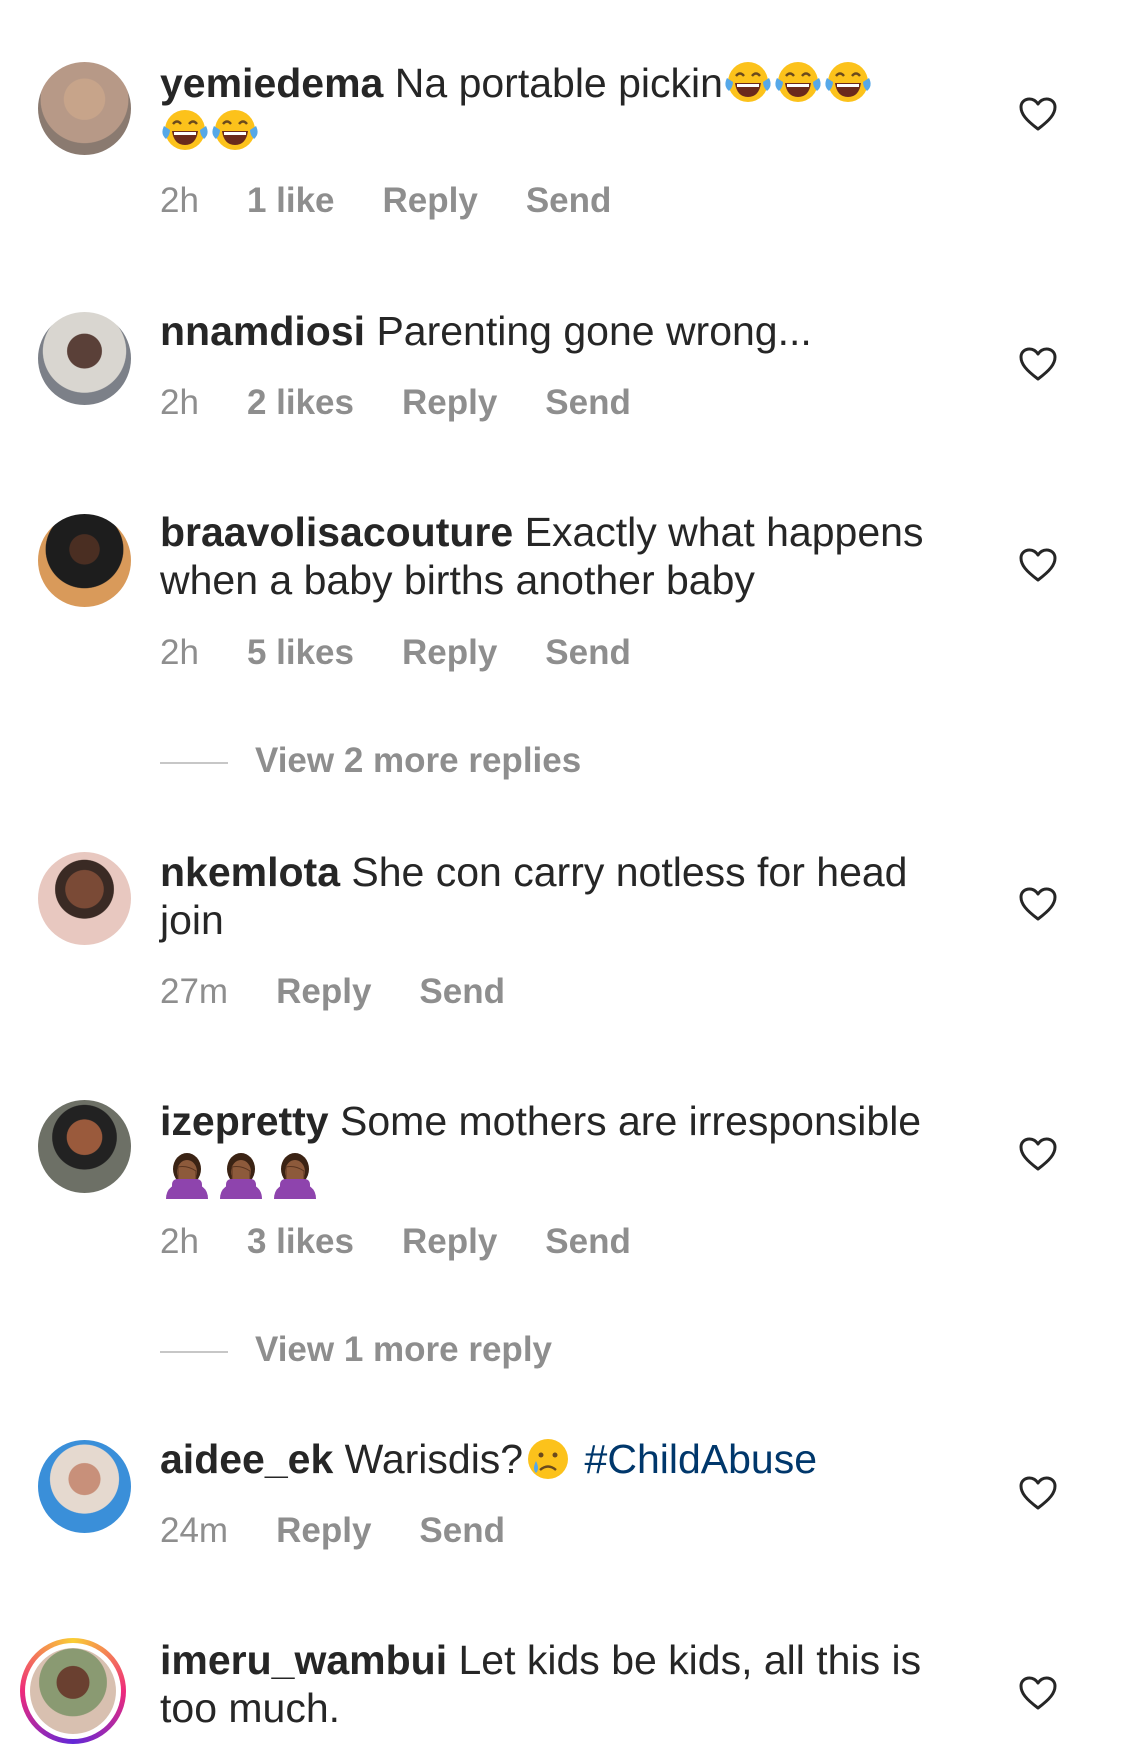 The height and width of the screenshot is (1755, 1125). I want to click on comment-text: yemiedema Na portable pickin, so click(570, 107).